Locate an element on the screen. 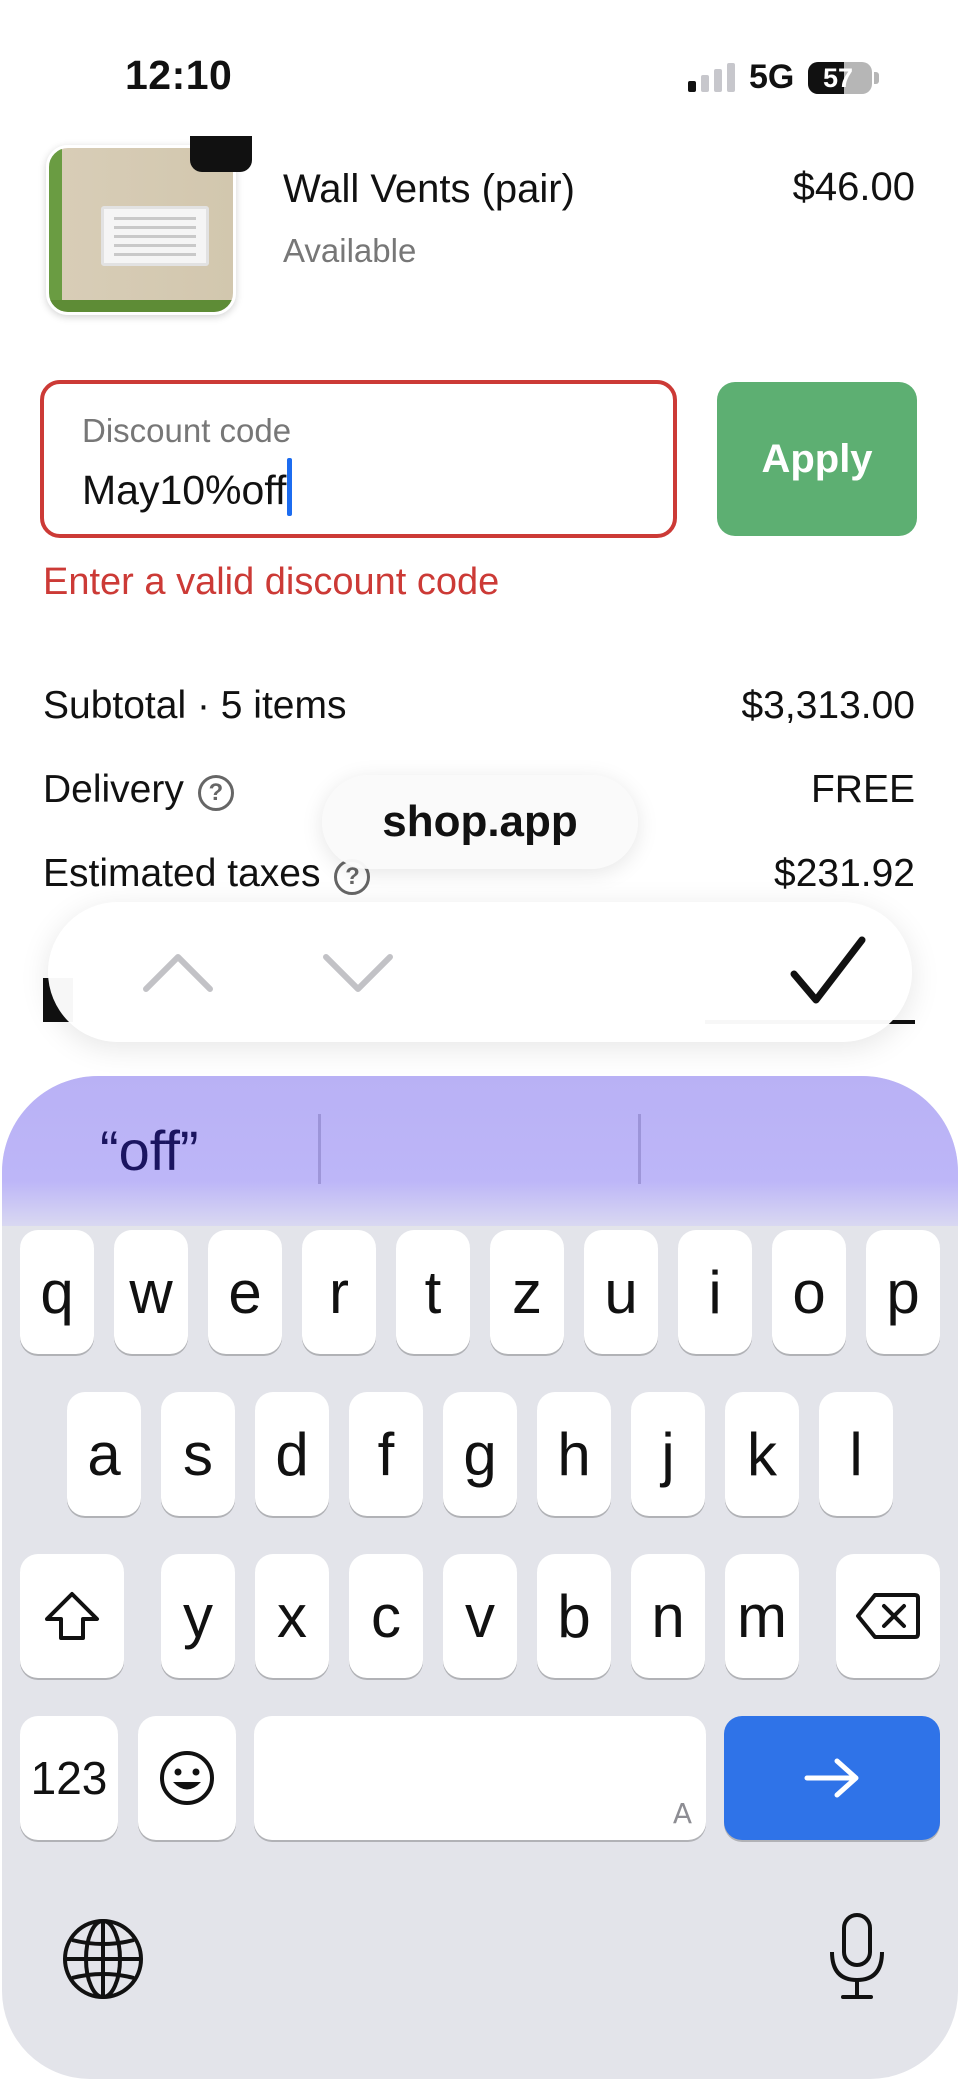  key-h: h is located at coordinates (574, 1454).